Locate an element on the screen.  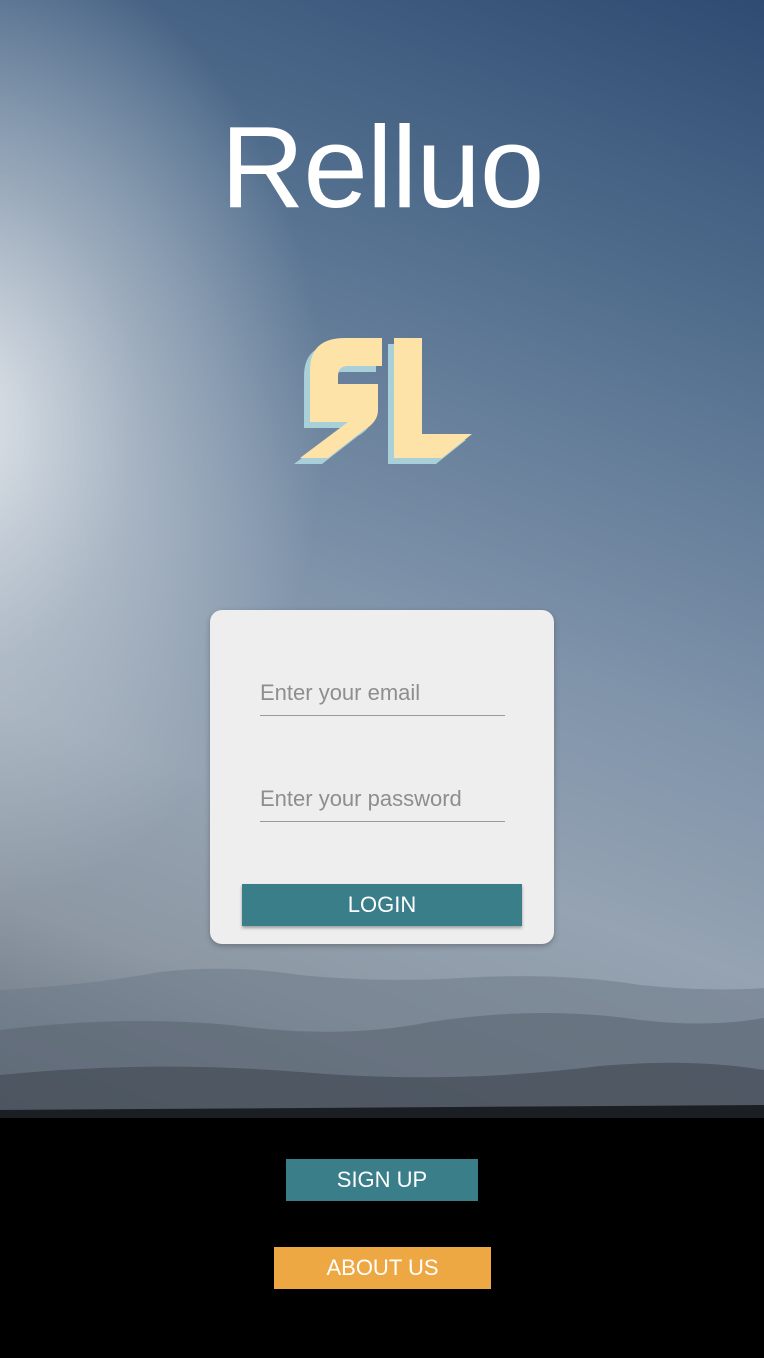
signup-button: SIGN UP is located at coordinates (382, 1180).